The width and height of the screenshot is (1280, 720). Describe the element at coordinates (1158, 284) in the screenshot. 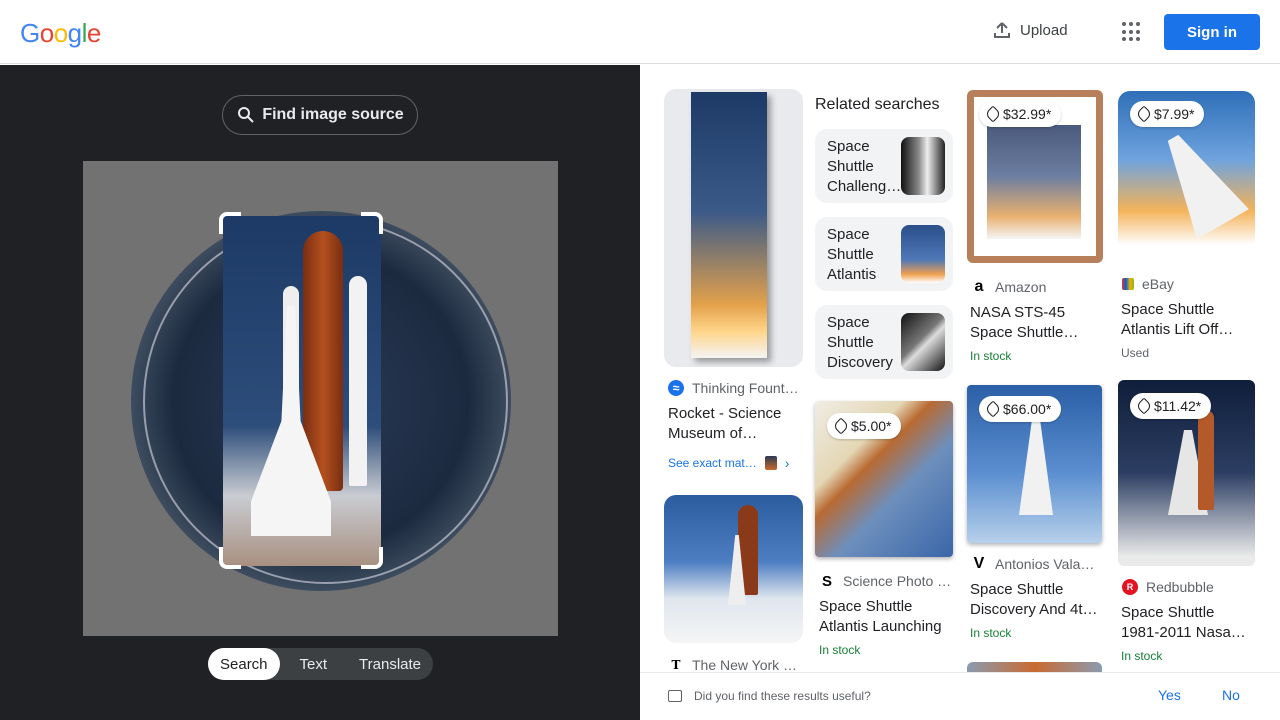

I see `result-source-label: eBay` at that location.